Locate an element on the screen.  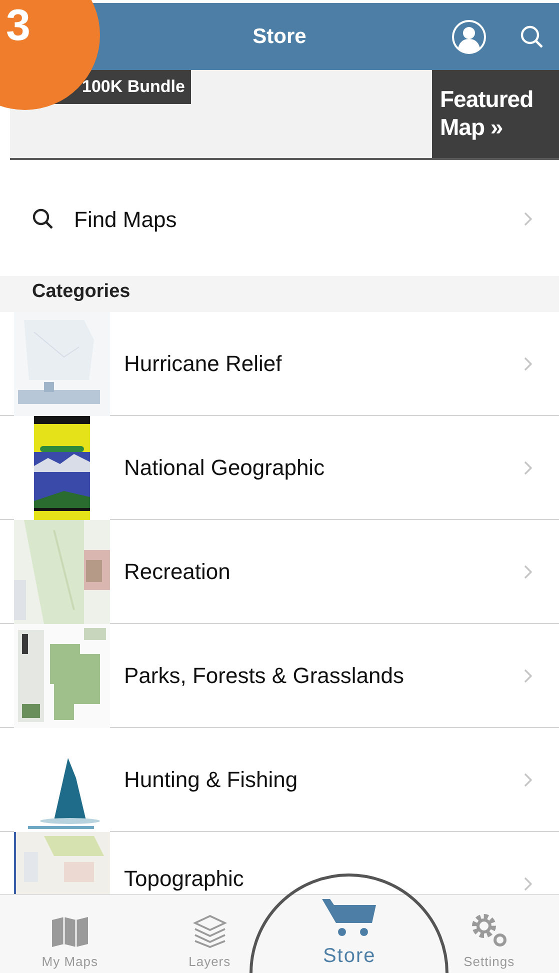
account-icon is located at coordinates (469, 37).